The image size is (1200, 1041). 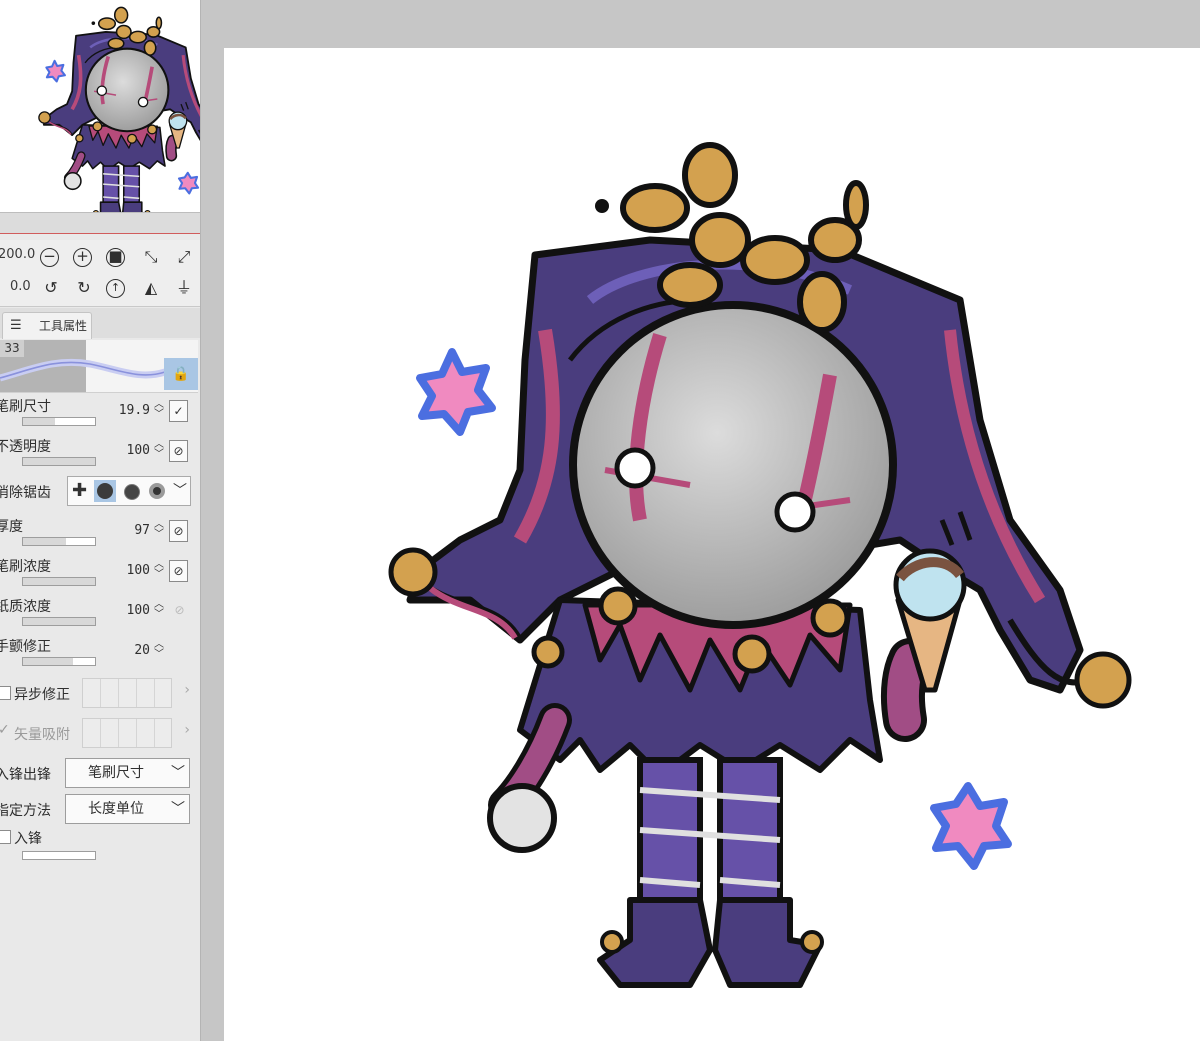 What do you see at coordinates (178, 411) in the screenshot?
I see `pressure-toggle-icon: ✓` at bounding box center [178, 411].